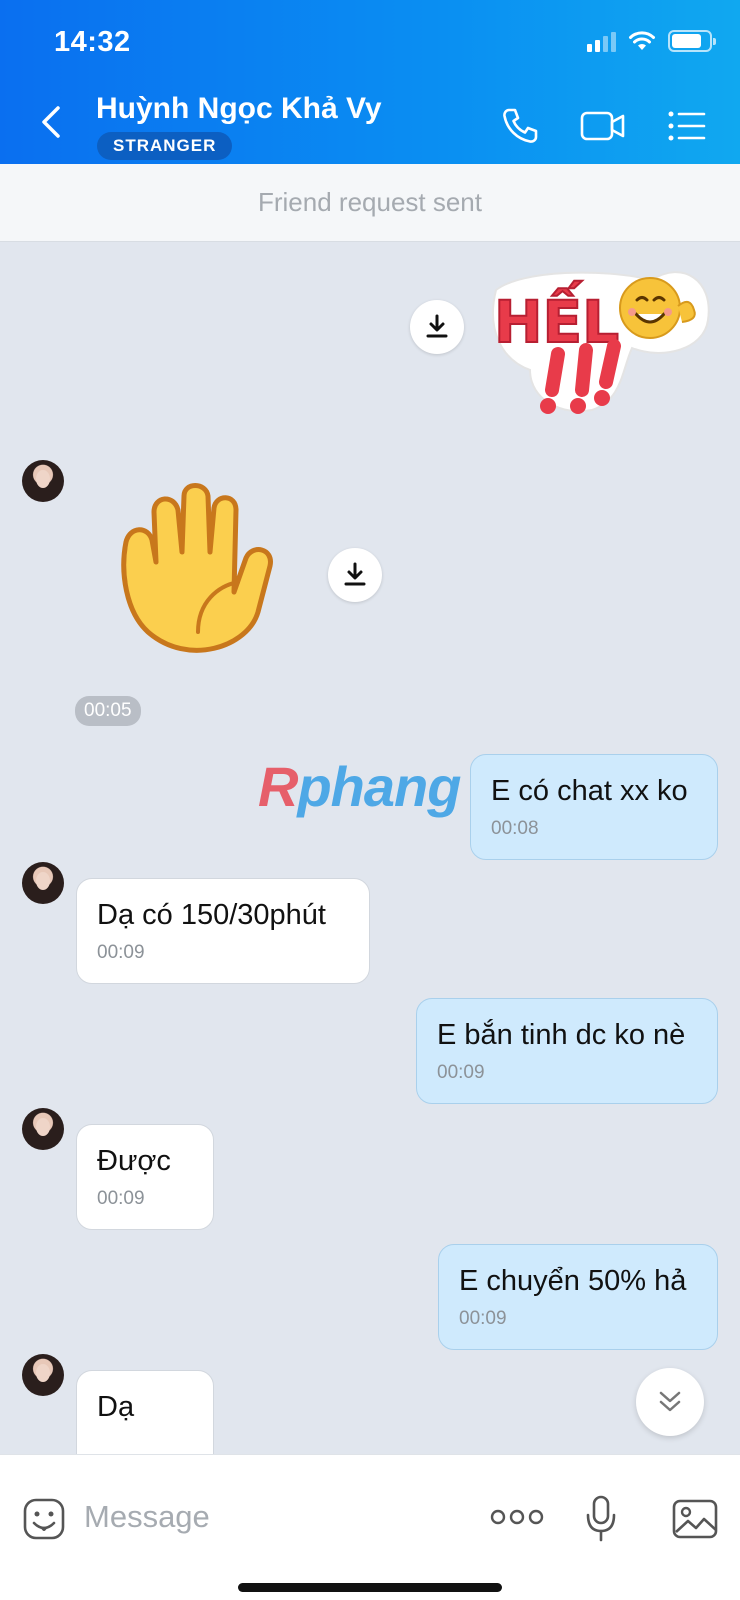 The image size is (740, 1600). Describe the element at coordinates (603, 126) in the screenshot. I see `video-call-icon` at that location.